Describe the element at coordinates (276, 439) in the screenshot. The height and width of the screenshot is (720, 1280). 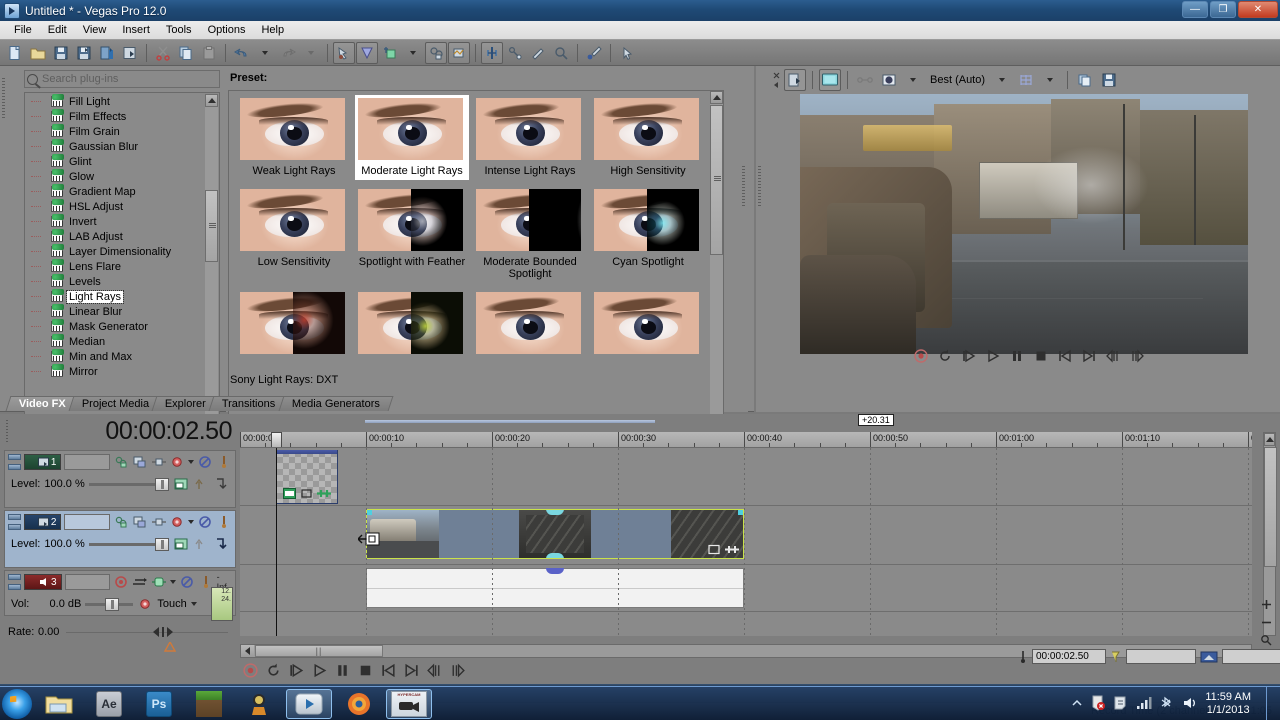
I see `timeline-cursor-head` at that location.